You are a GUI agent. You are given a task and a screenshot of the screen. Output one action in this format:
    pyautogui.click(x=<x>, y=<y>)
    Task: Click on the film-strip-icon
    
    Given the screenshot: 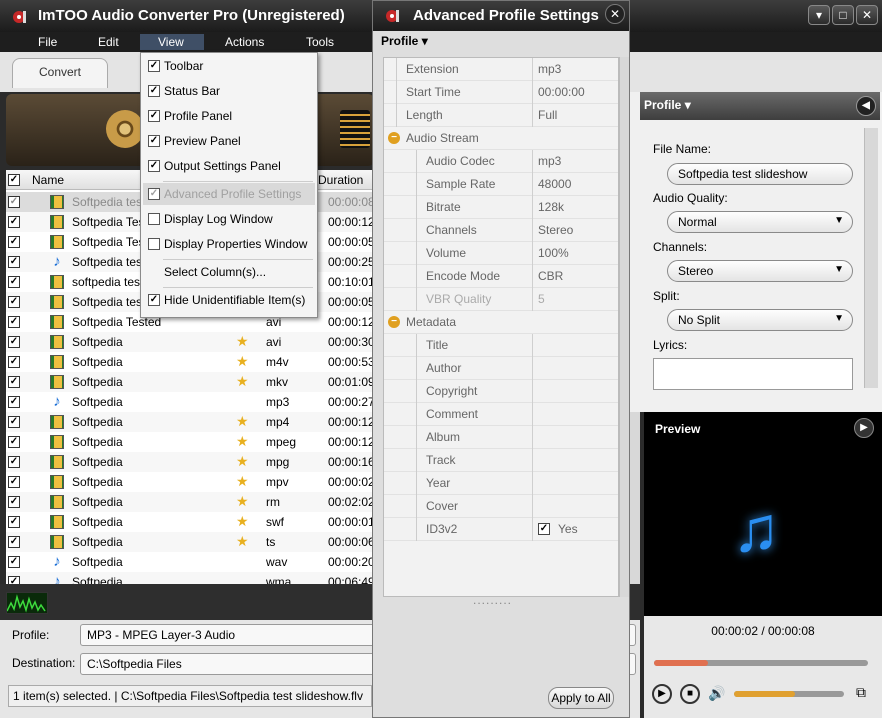 What is the action you would take?
    pyautogui.click(x=355, y=129)
    